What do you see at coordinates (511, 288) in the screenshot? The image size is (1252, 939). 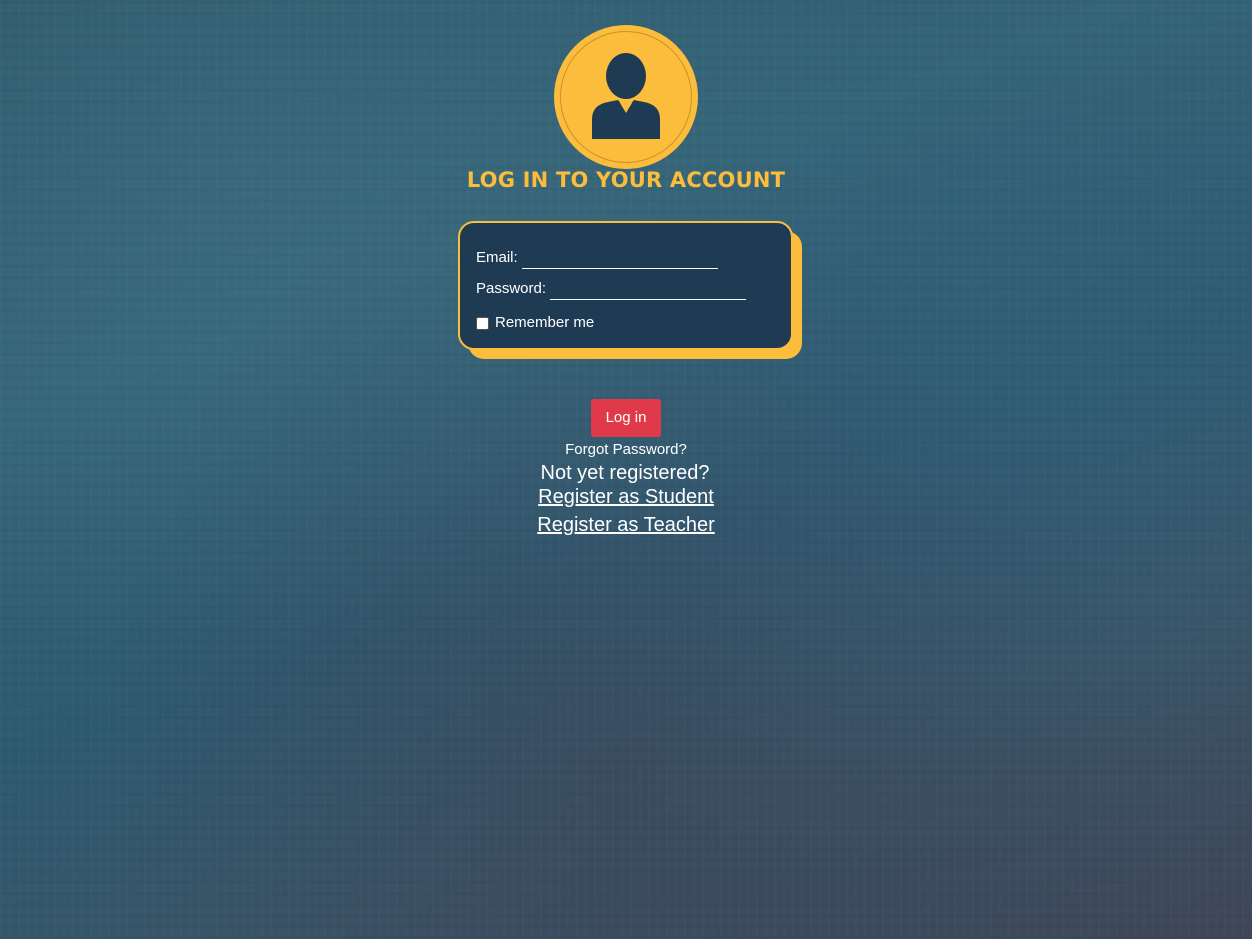 I see `password-label: Password:` at bounding box center [511, 288].